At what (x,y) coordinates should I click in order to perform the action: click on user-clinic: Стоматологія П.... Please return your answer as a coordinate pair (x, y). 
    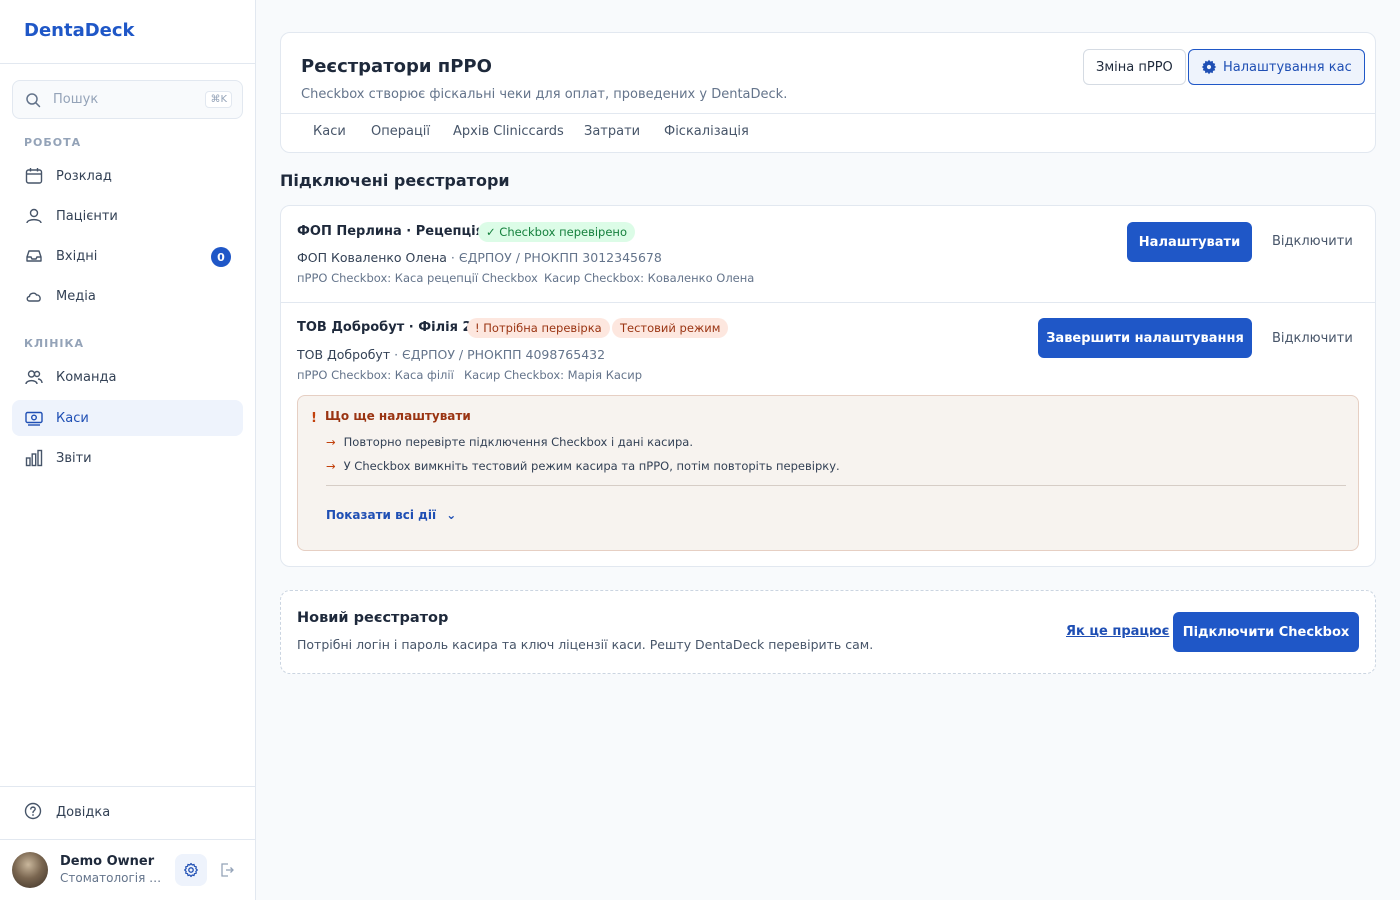
    Looking at the image, I should click on (112, 878).